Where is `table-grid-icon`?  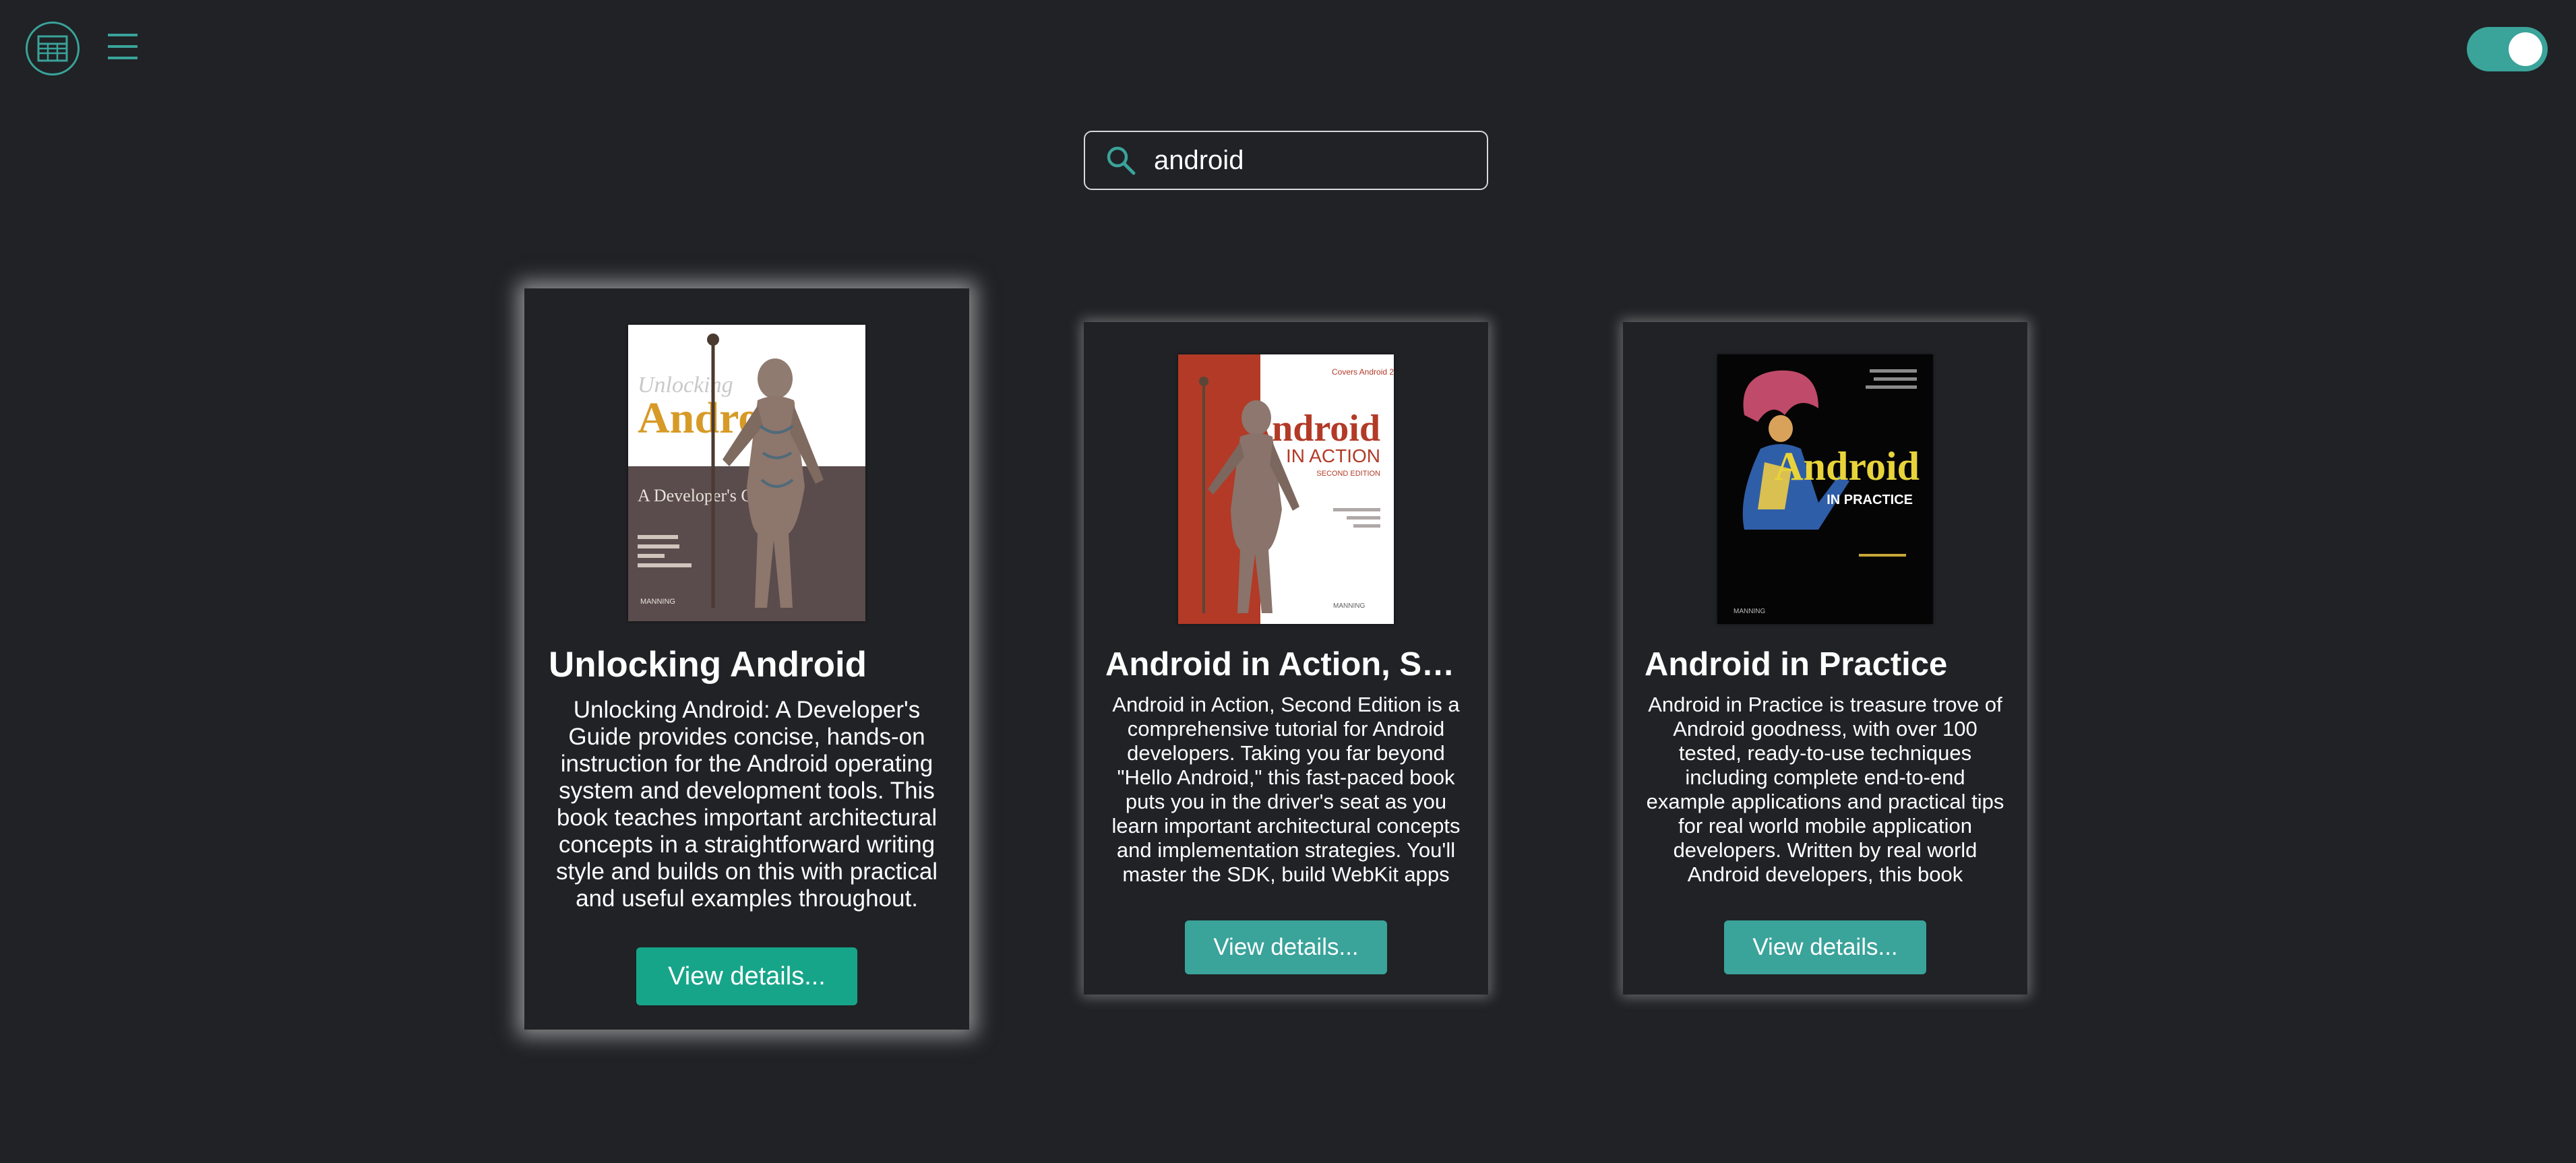
table-grid-icon is located at coordinates (53, 49).